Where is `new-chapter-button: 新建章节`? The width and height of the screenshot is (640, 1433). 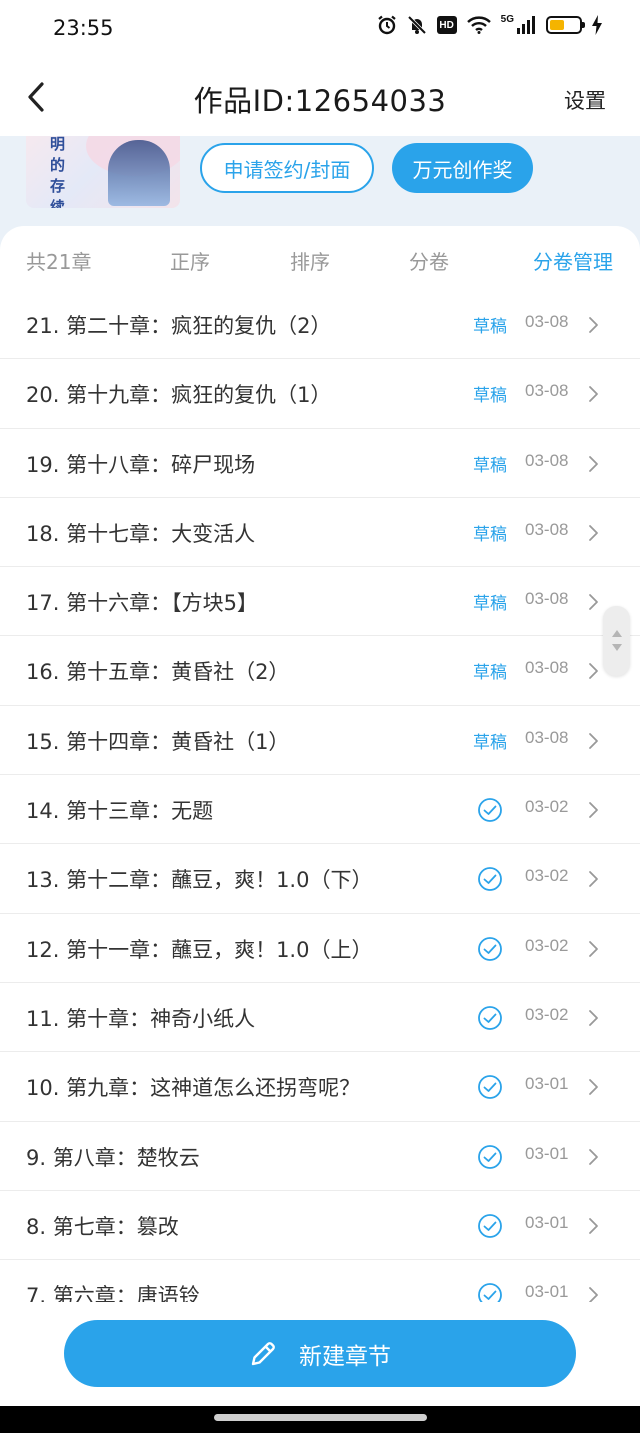
new-chapter-button: 新建章节 is located at coordinates (320, 1353).